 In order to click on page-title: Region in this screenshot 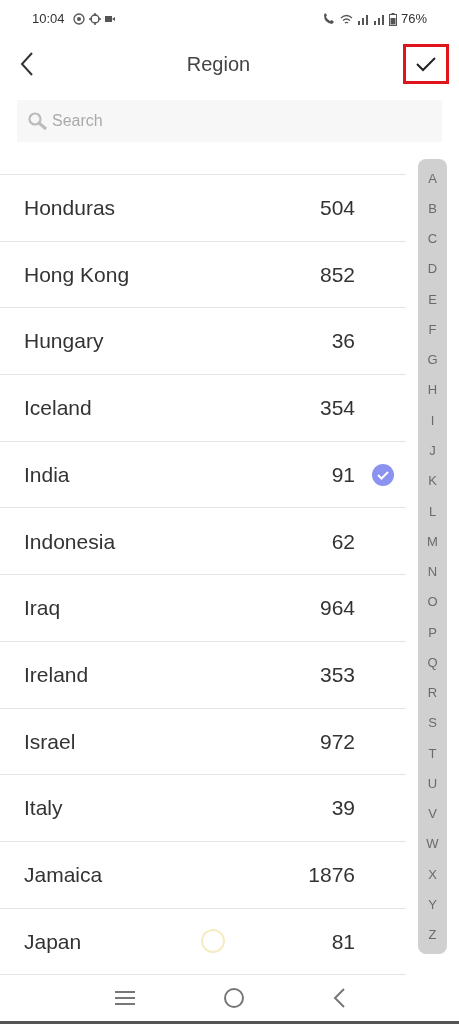, I will do `click(218, 64)`.